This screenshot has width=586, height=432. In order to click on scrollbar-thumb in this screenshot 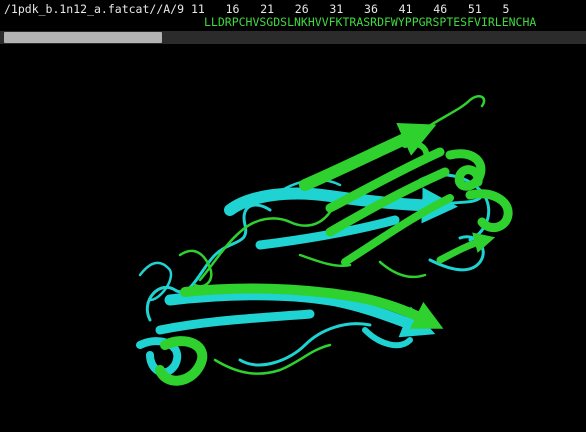, I will do `click(83, 37)`.